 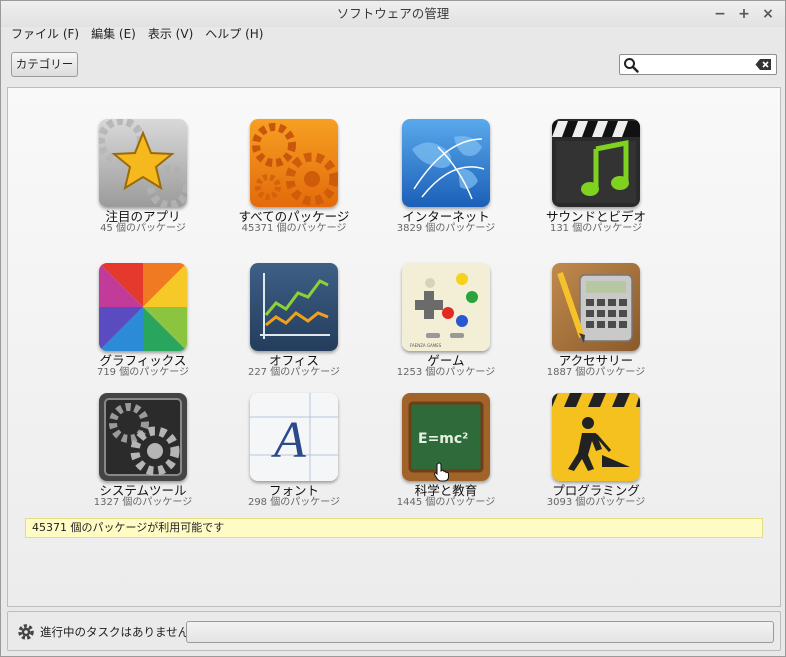 What do you see at coordinates (294, 228) in the screenshot?
I see `category-count: 45371 個のパッケージ` at bounding box center [294, 228].